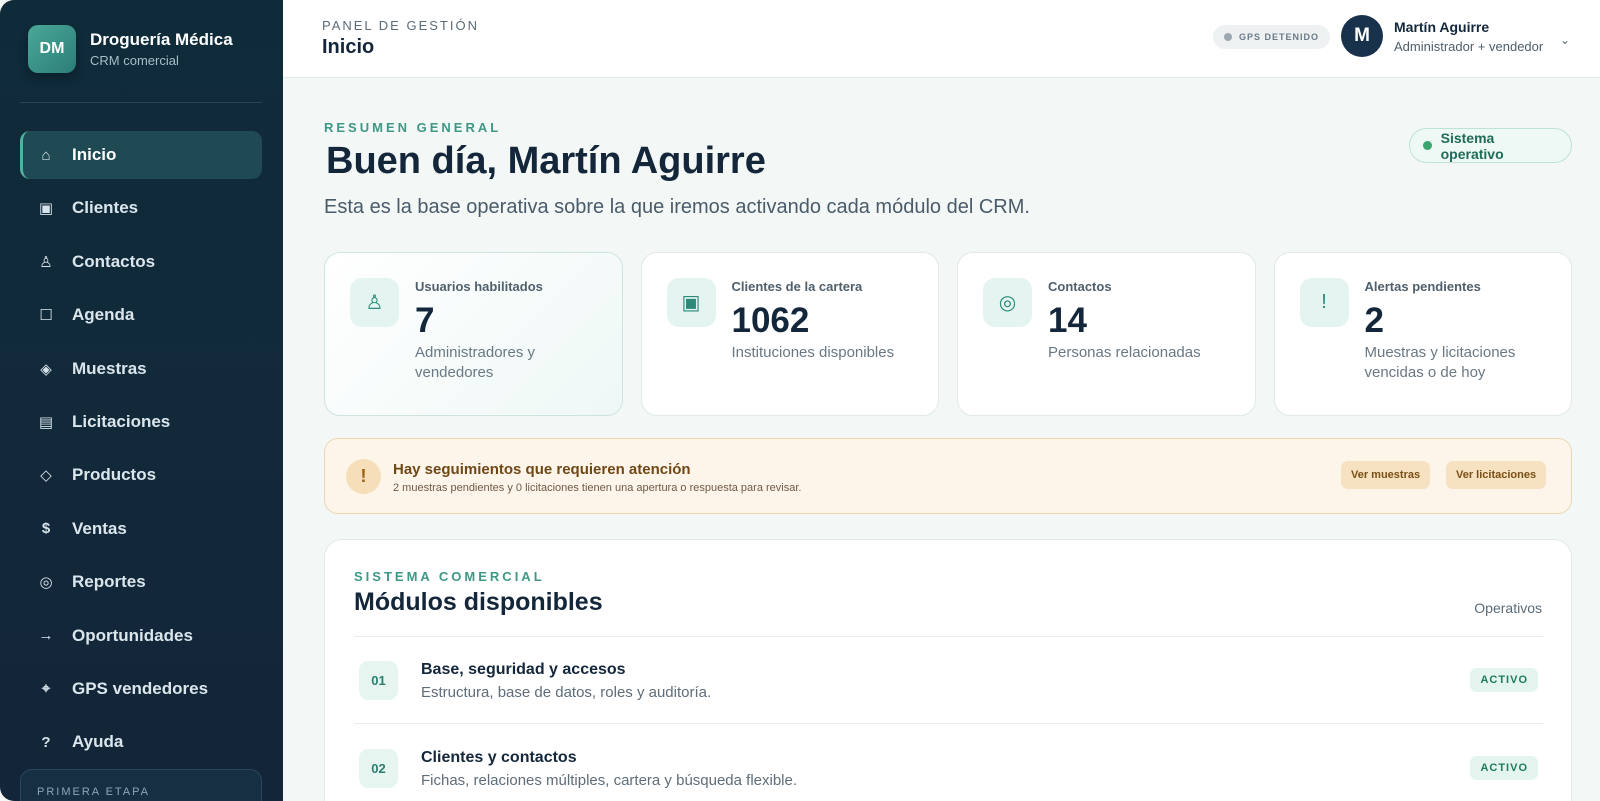 This screenshot has height=801, width=1600. What do you see at coordinates (109, 582) in the screenshot?
I see `sidebar-item-label: Reportes` at bounding box center [109, 582].